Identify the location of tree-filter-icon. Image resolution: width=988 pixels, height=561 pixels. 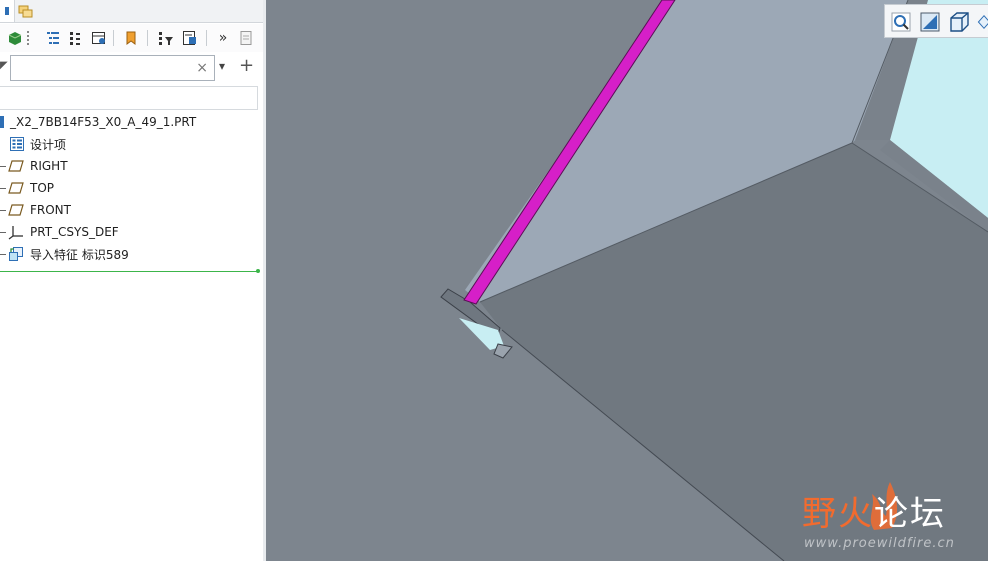
(166, 38).